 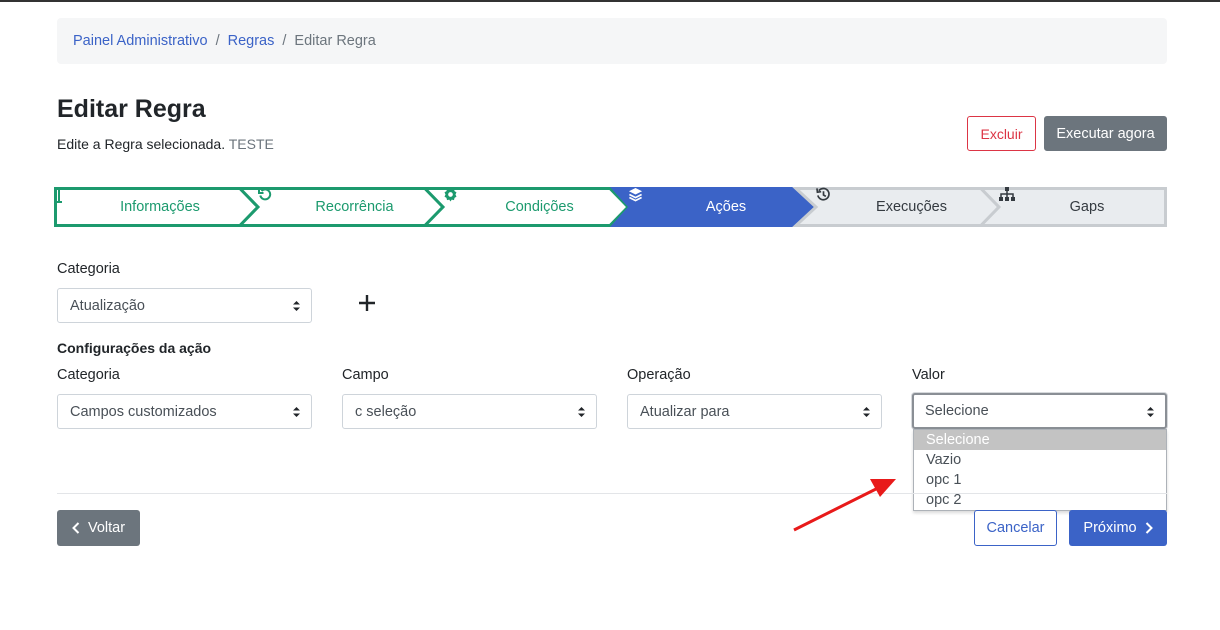 I want to click on step-label-condicoes: Condições, so click(x=539, y=207).